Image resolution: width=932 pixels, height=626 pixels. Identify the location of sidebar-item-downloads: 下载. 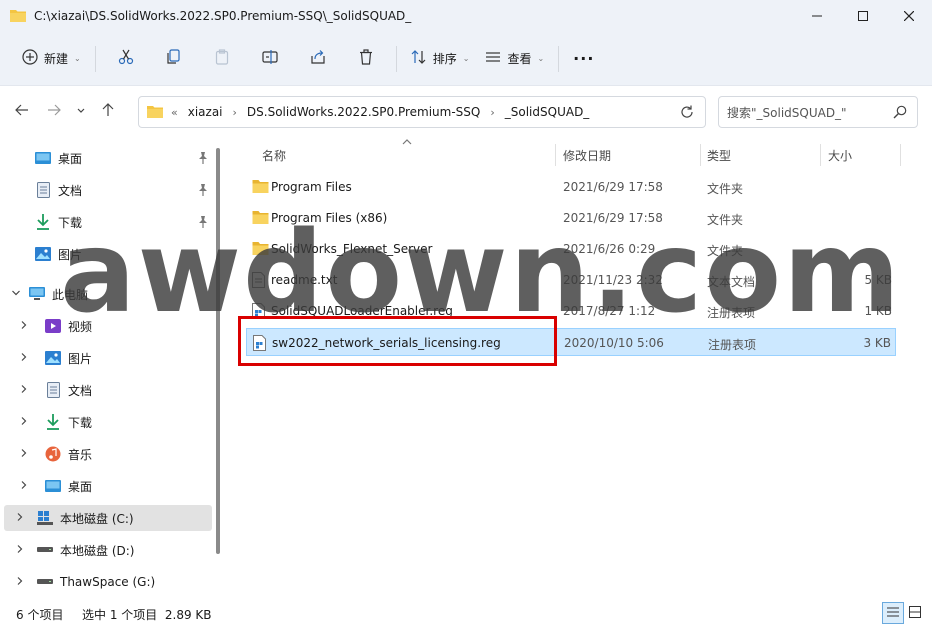
(108, 222).